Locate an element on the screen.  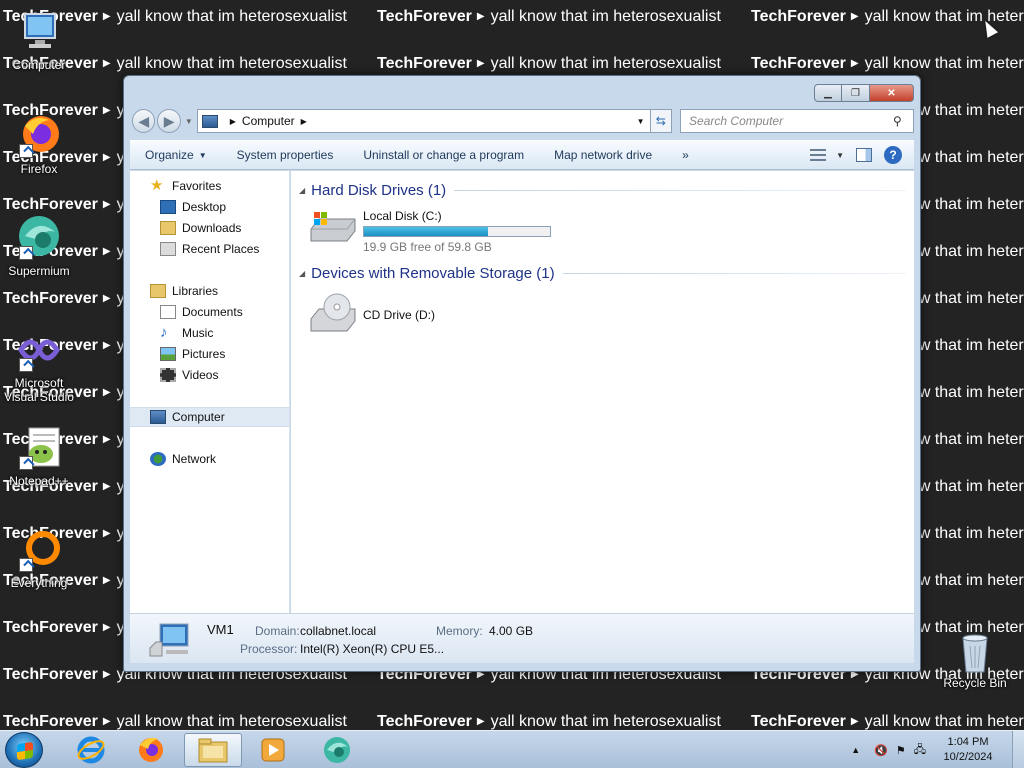
breadcrumb-computer: Computer is located at coordinates (268, 121).